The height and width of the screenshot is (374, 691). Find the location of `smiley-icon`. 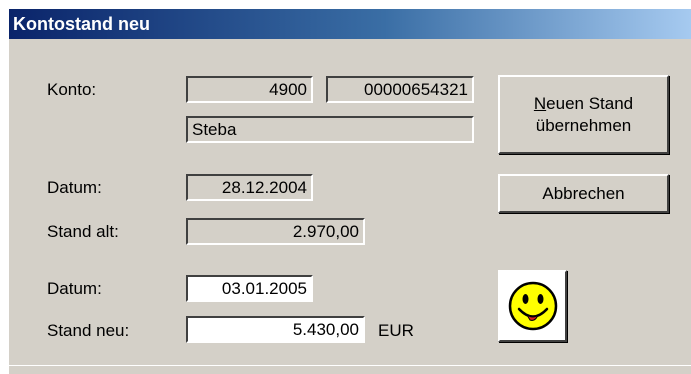

smiley-icon is located at coordinates (532, 306).